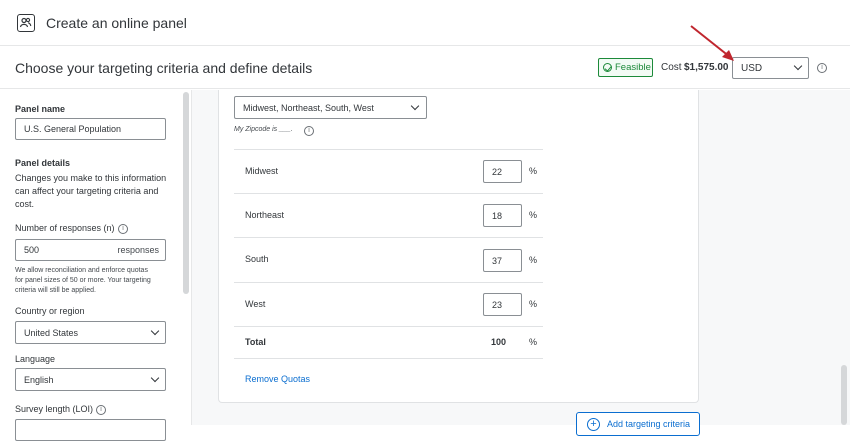  What do you see at coordinates (671, 67) in the screenshot?
I see `cost-label: Cost` at bounding box center [671, 67].